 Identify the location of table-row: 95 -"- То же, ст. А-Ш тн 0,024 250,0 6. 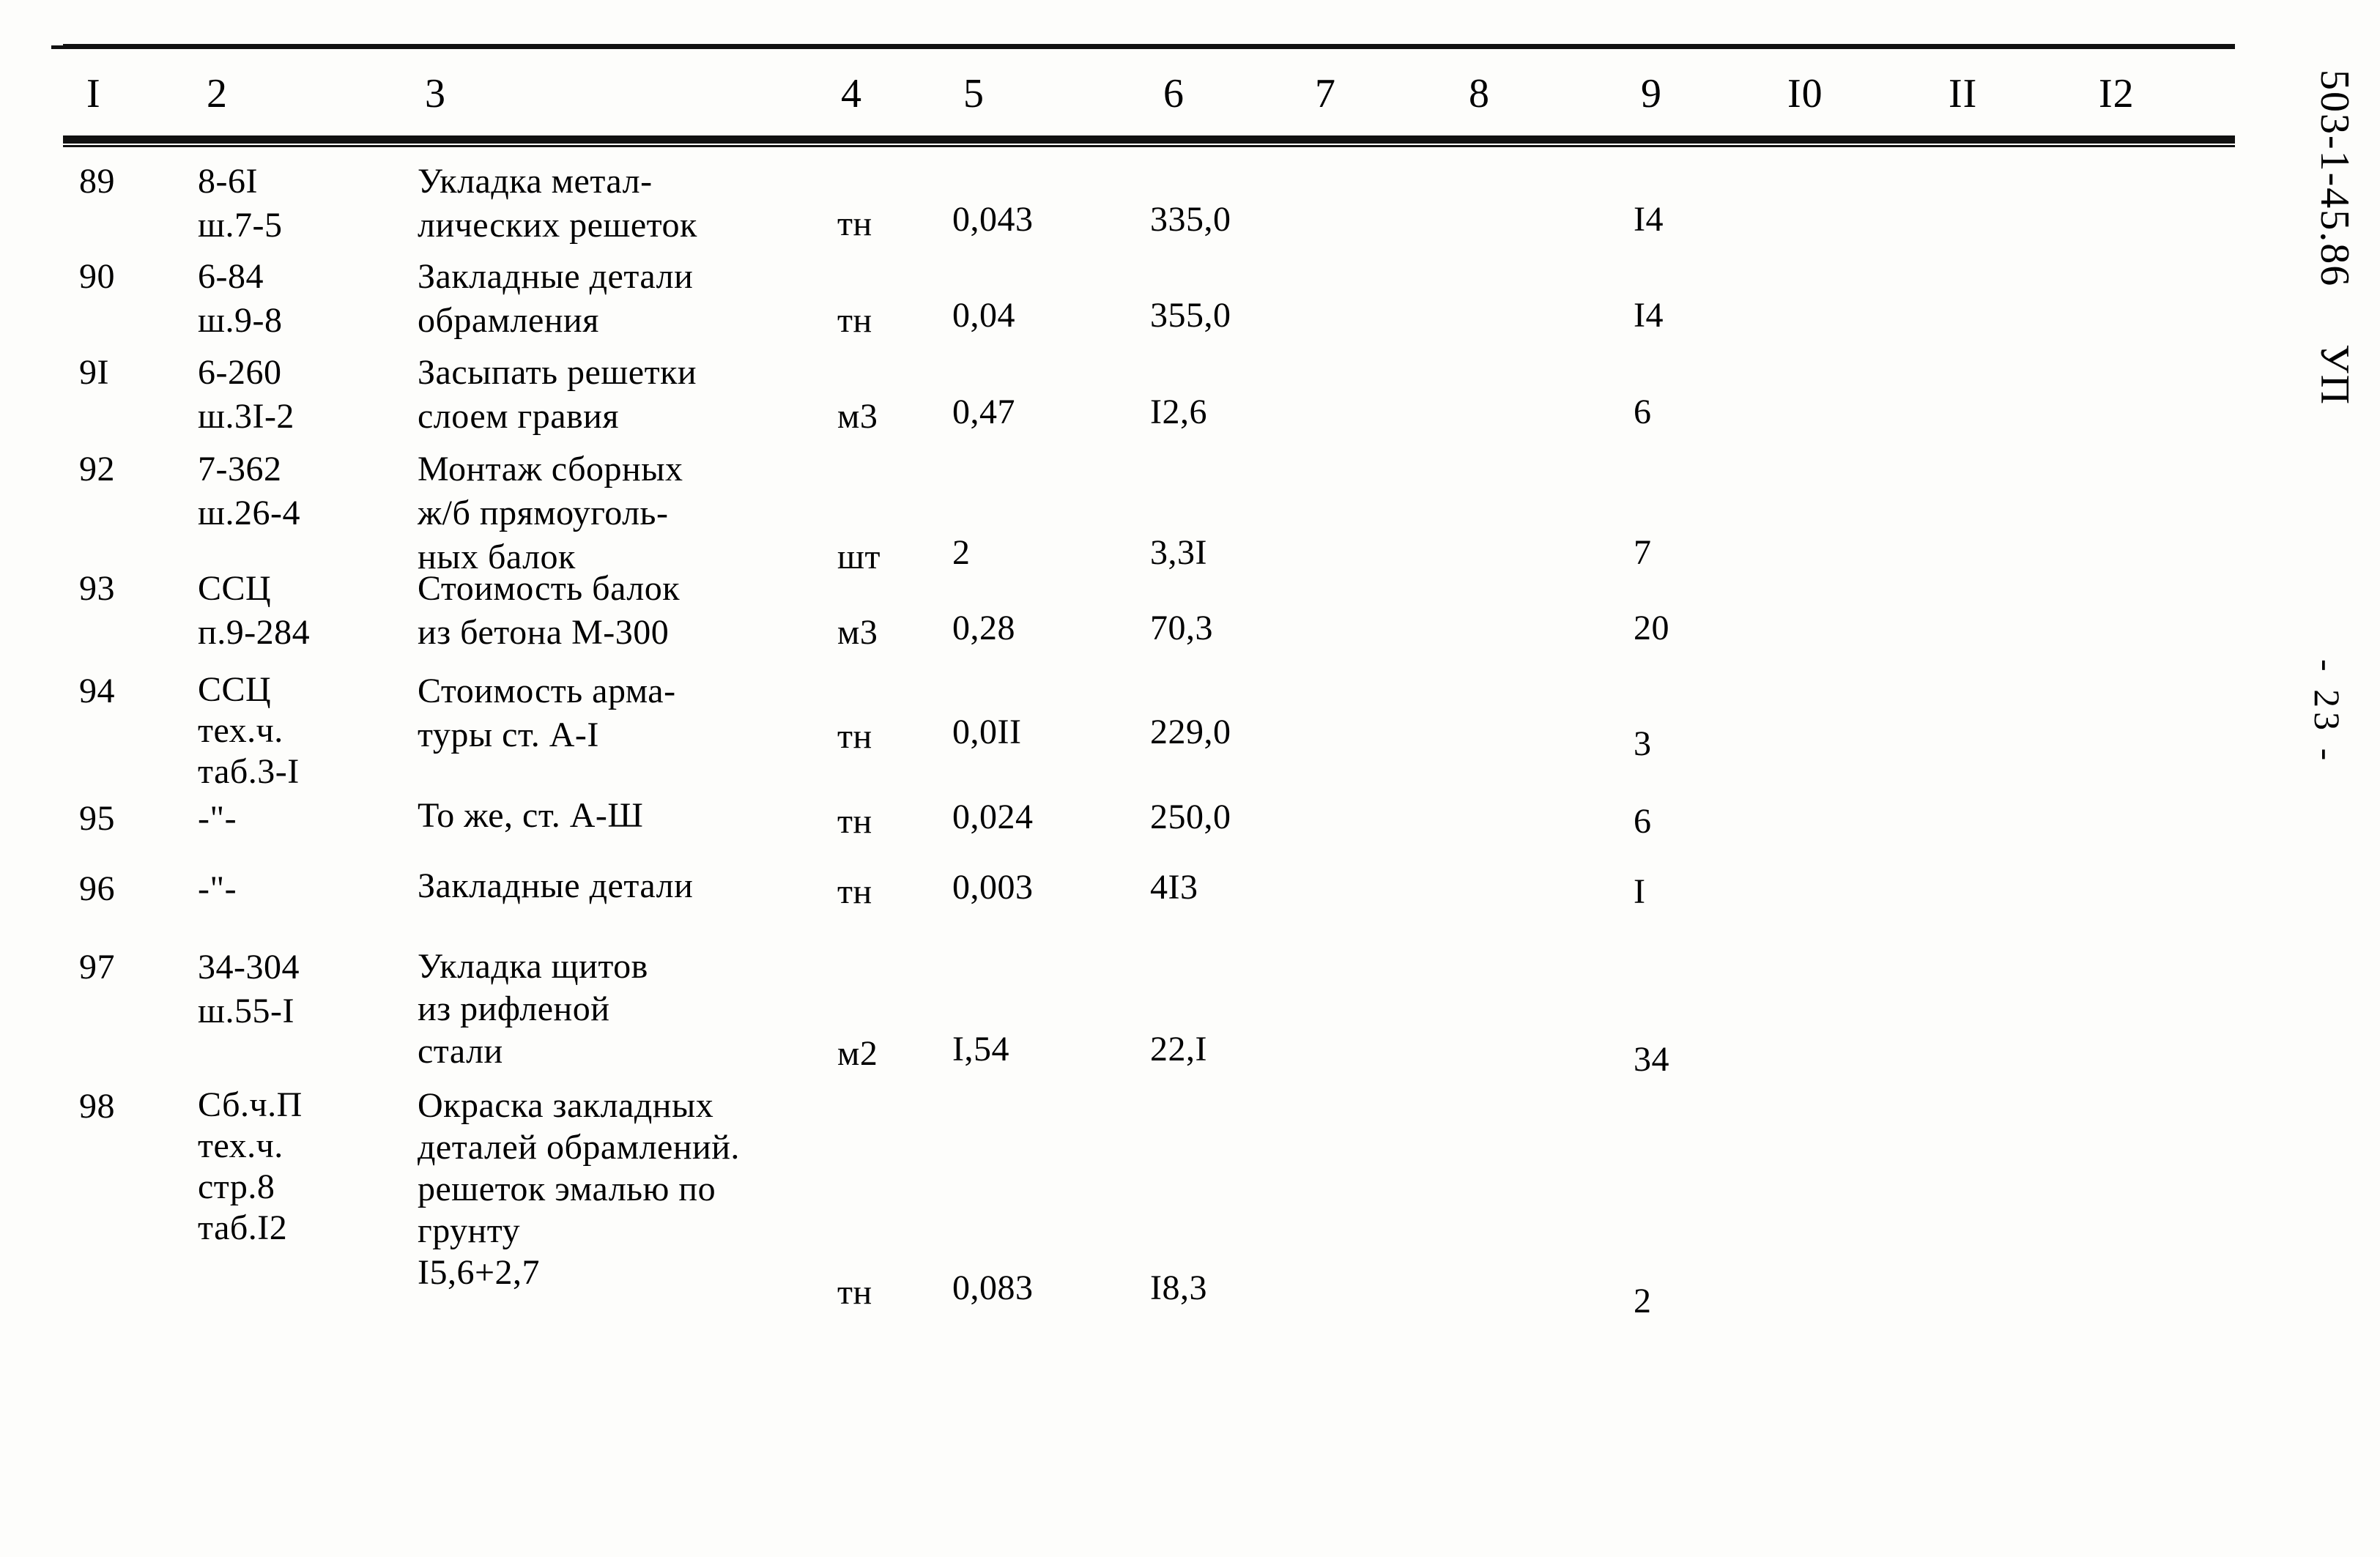
(1190, 826).